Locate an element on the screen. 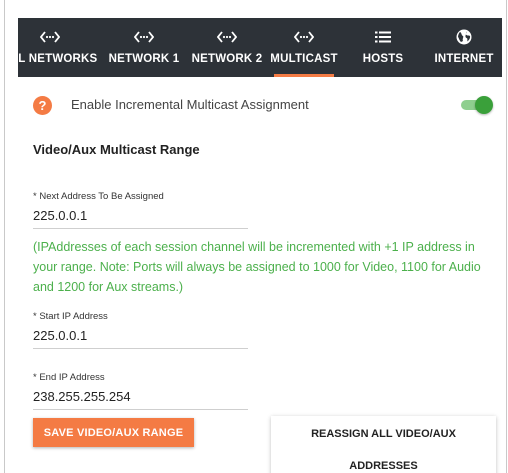  reassign-label-line1: REASSIGN ALL VIDEO/AUX is located at coordinates (383, 434).